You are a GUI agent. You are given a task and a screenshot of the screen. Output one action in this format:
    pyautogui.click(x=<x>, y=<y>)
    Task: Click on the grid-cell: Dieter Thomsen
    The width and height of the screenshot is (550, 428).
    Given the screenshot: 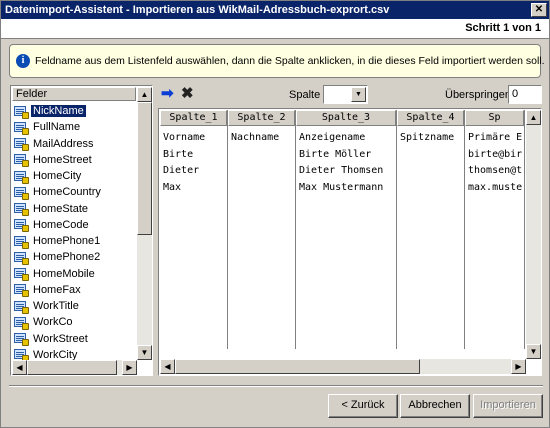 What is the action you would take?
    pyautogui.click(x=341, y=170)
    